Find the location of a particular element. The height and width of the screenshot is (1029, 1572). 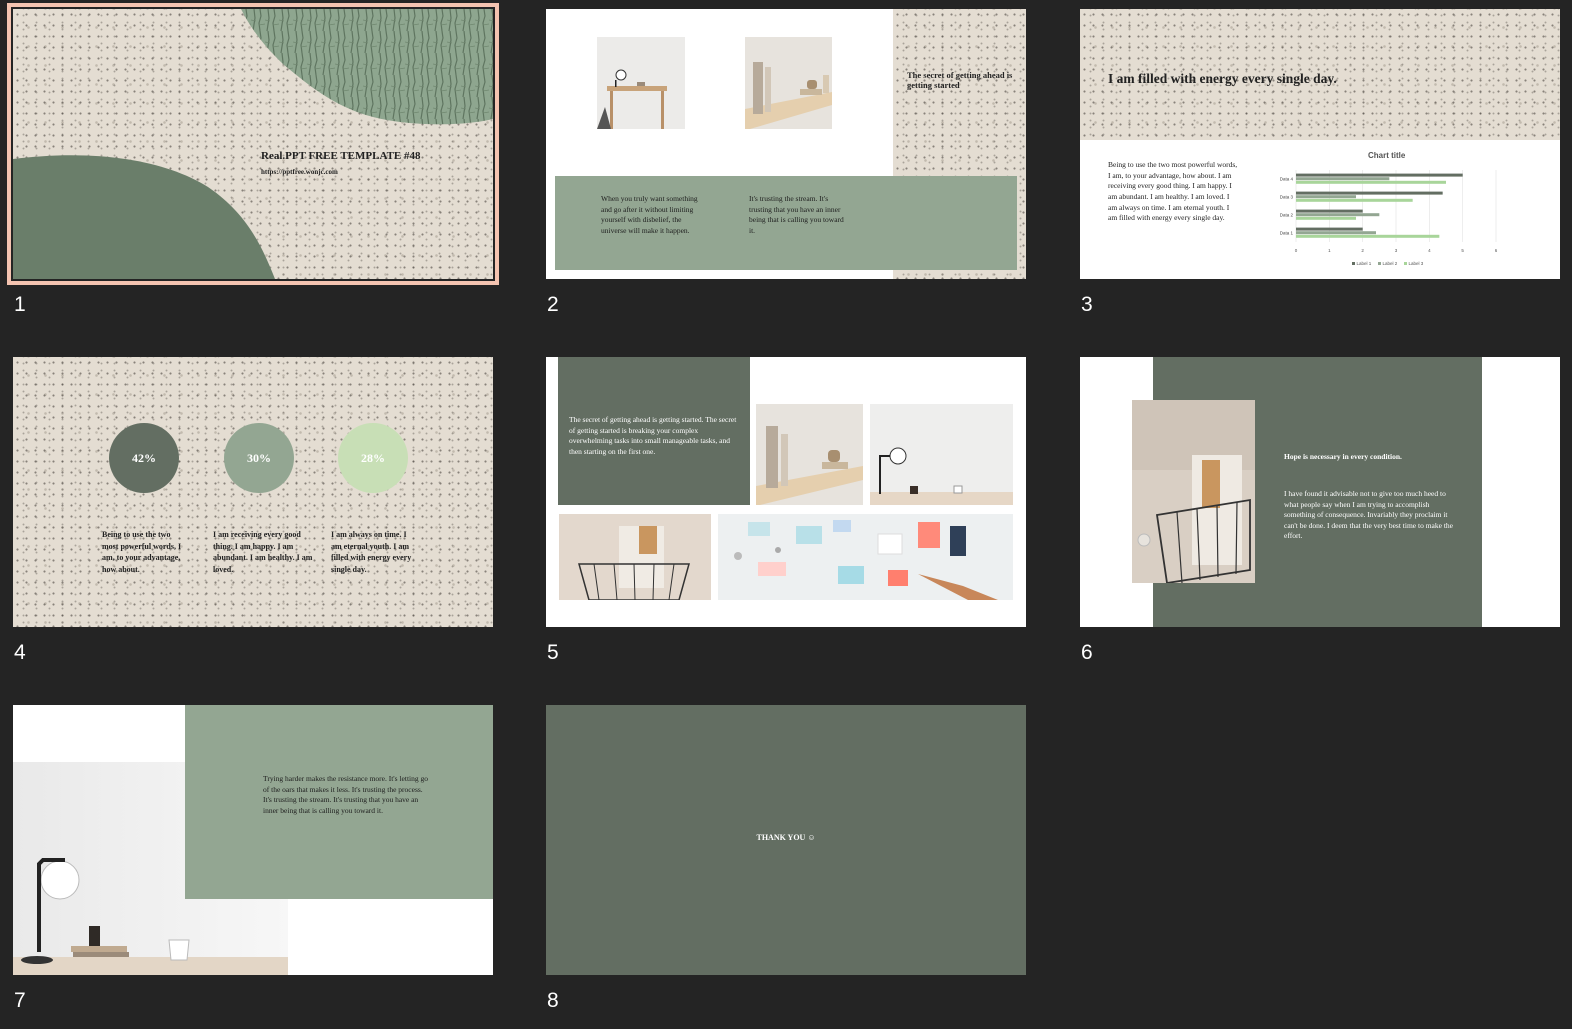

chart-legend-label: Label 2 is located at coordinates (1390, 263).